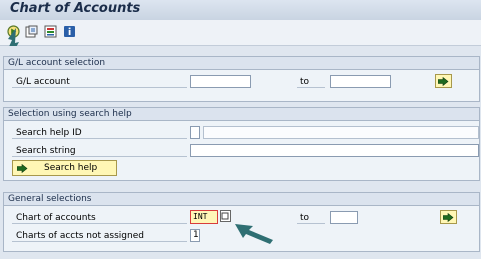 The height and width of the screenshot is (259, 481). I want to click on search-help-description-field, so click(341, 132).